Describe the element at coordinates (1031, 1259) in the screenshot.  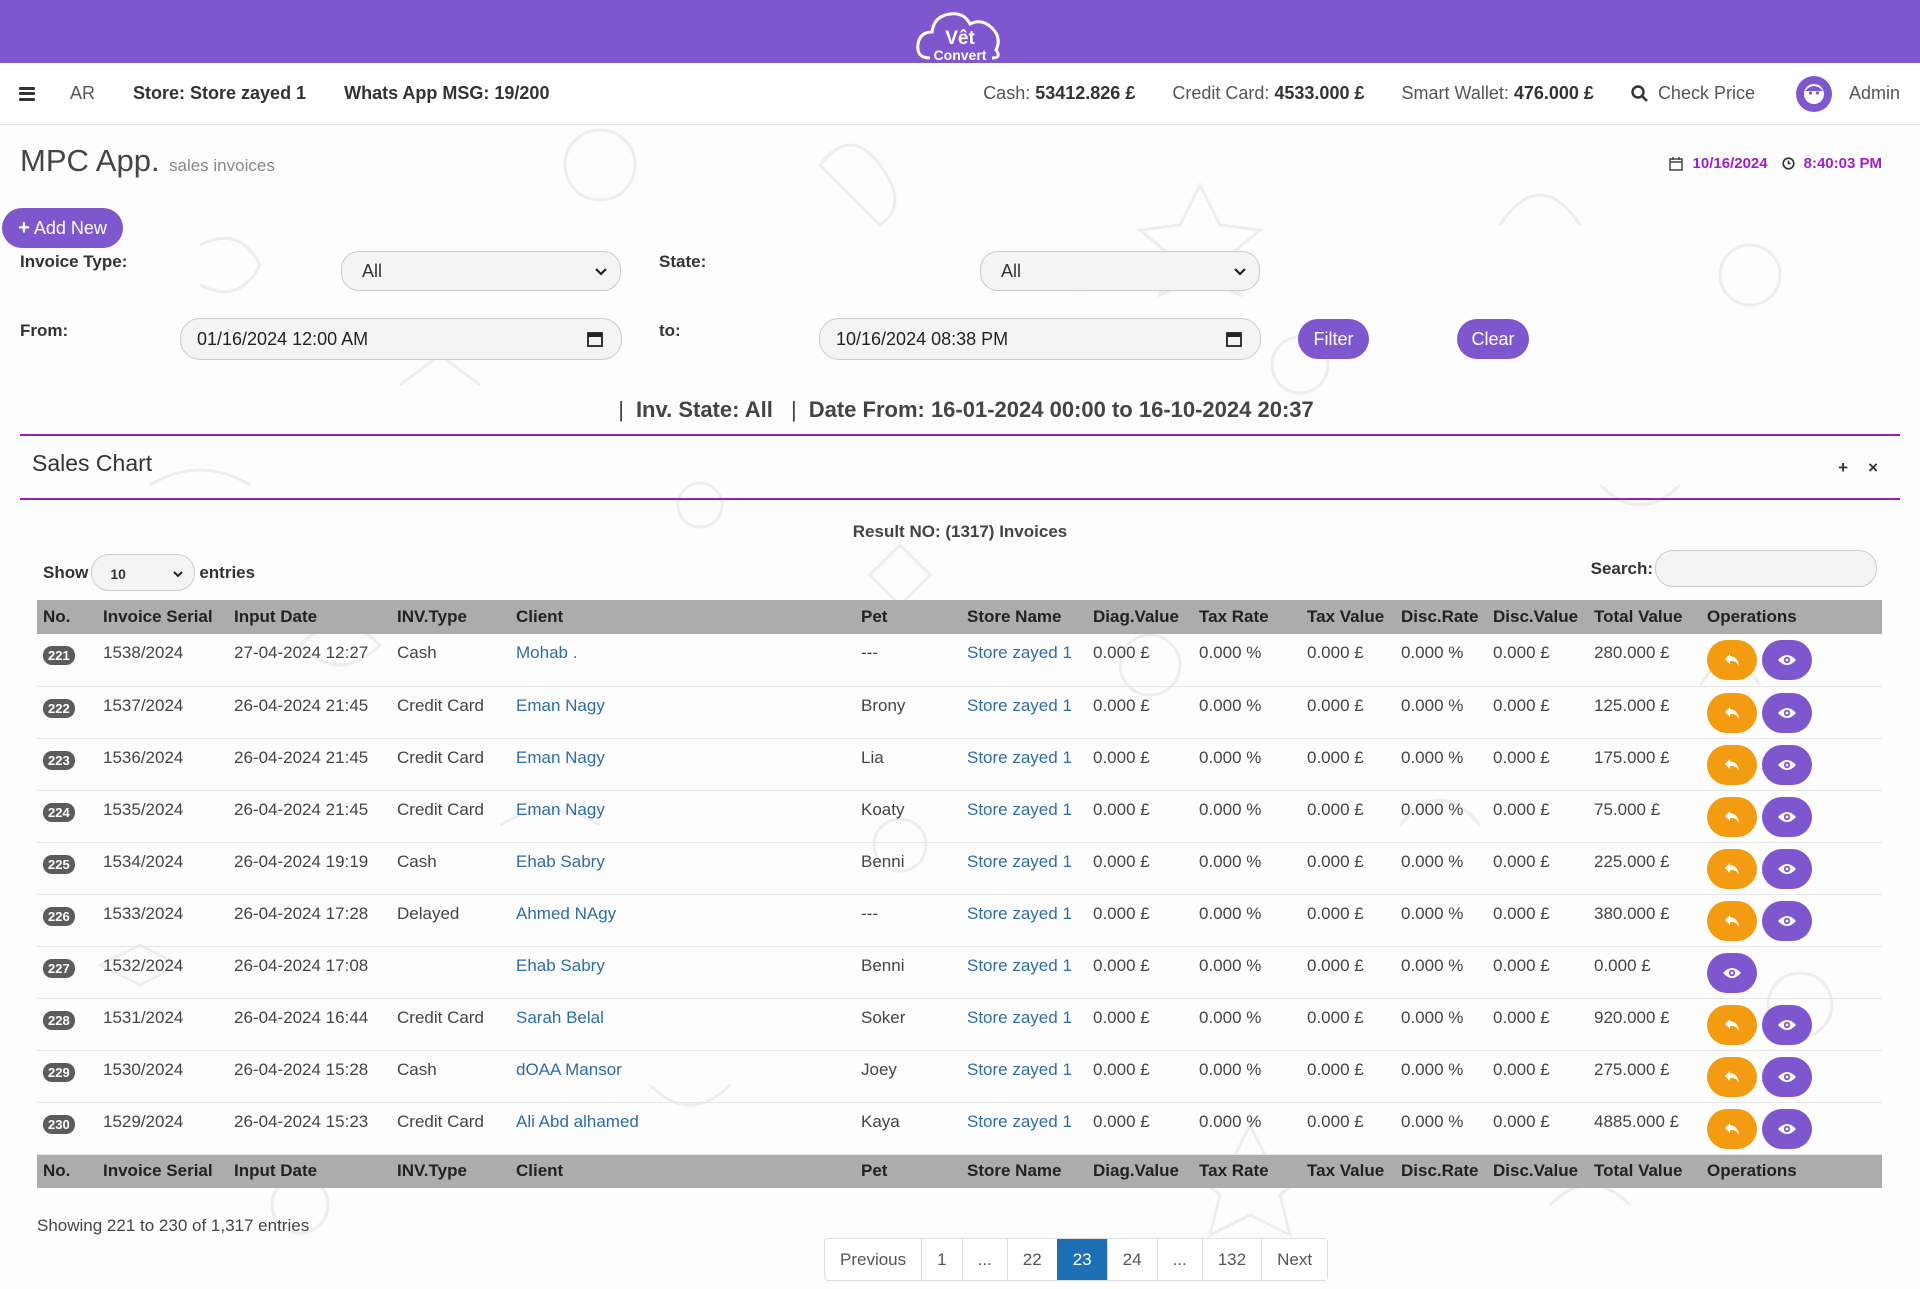
I see `page-button: 22` at that location.